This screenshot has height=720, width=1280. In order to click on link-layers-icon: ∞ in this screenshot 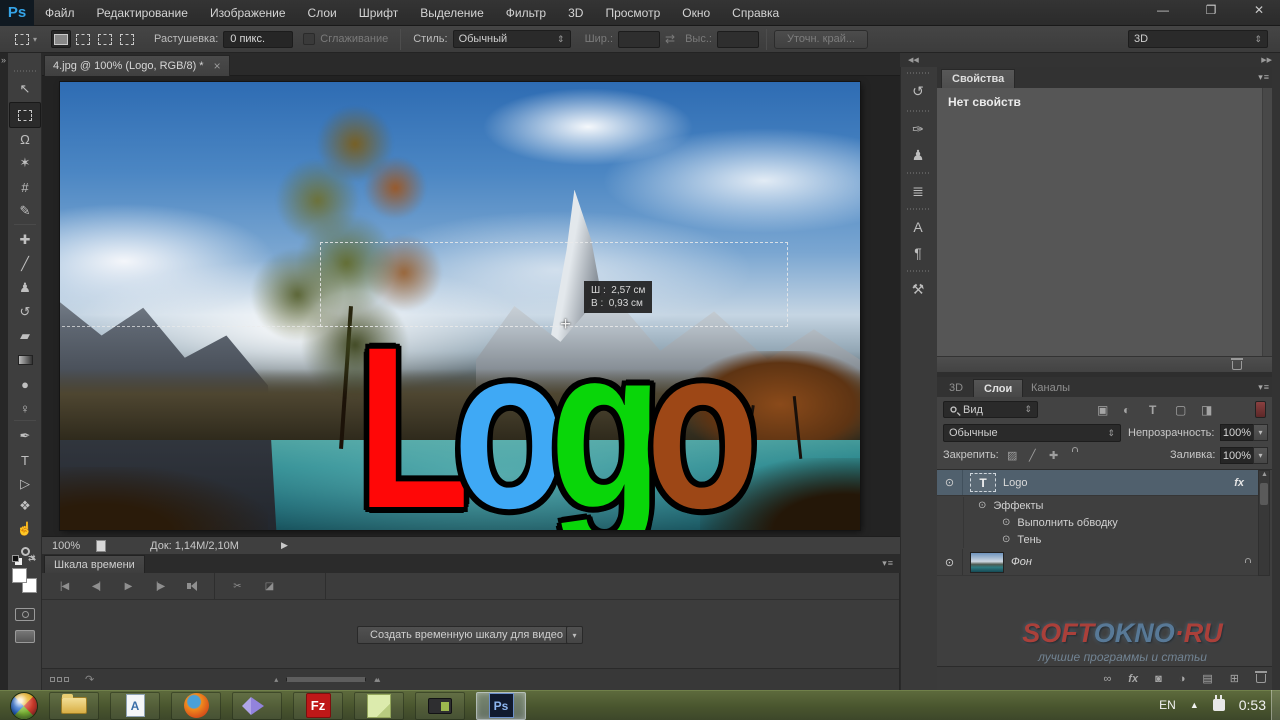, I will do `click(1107, 679)`.